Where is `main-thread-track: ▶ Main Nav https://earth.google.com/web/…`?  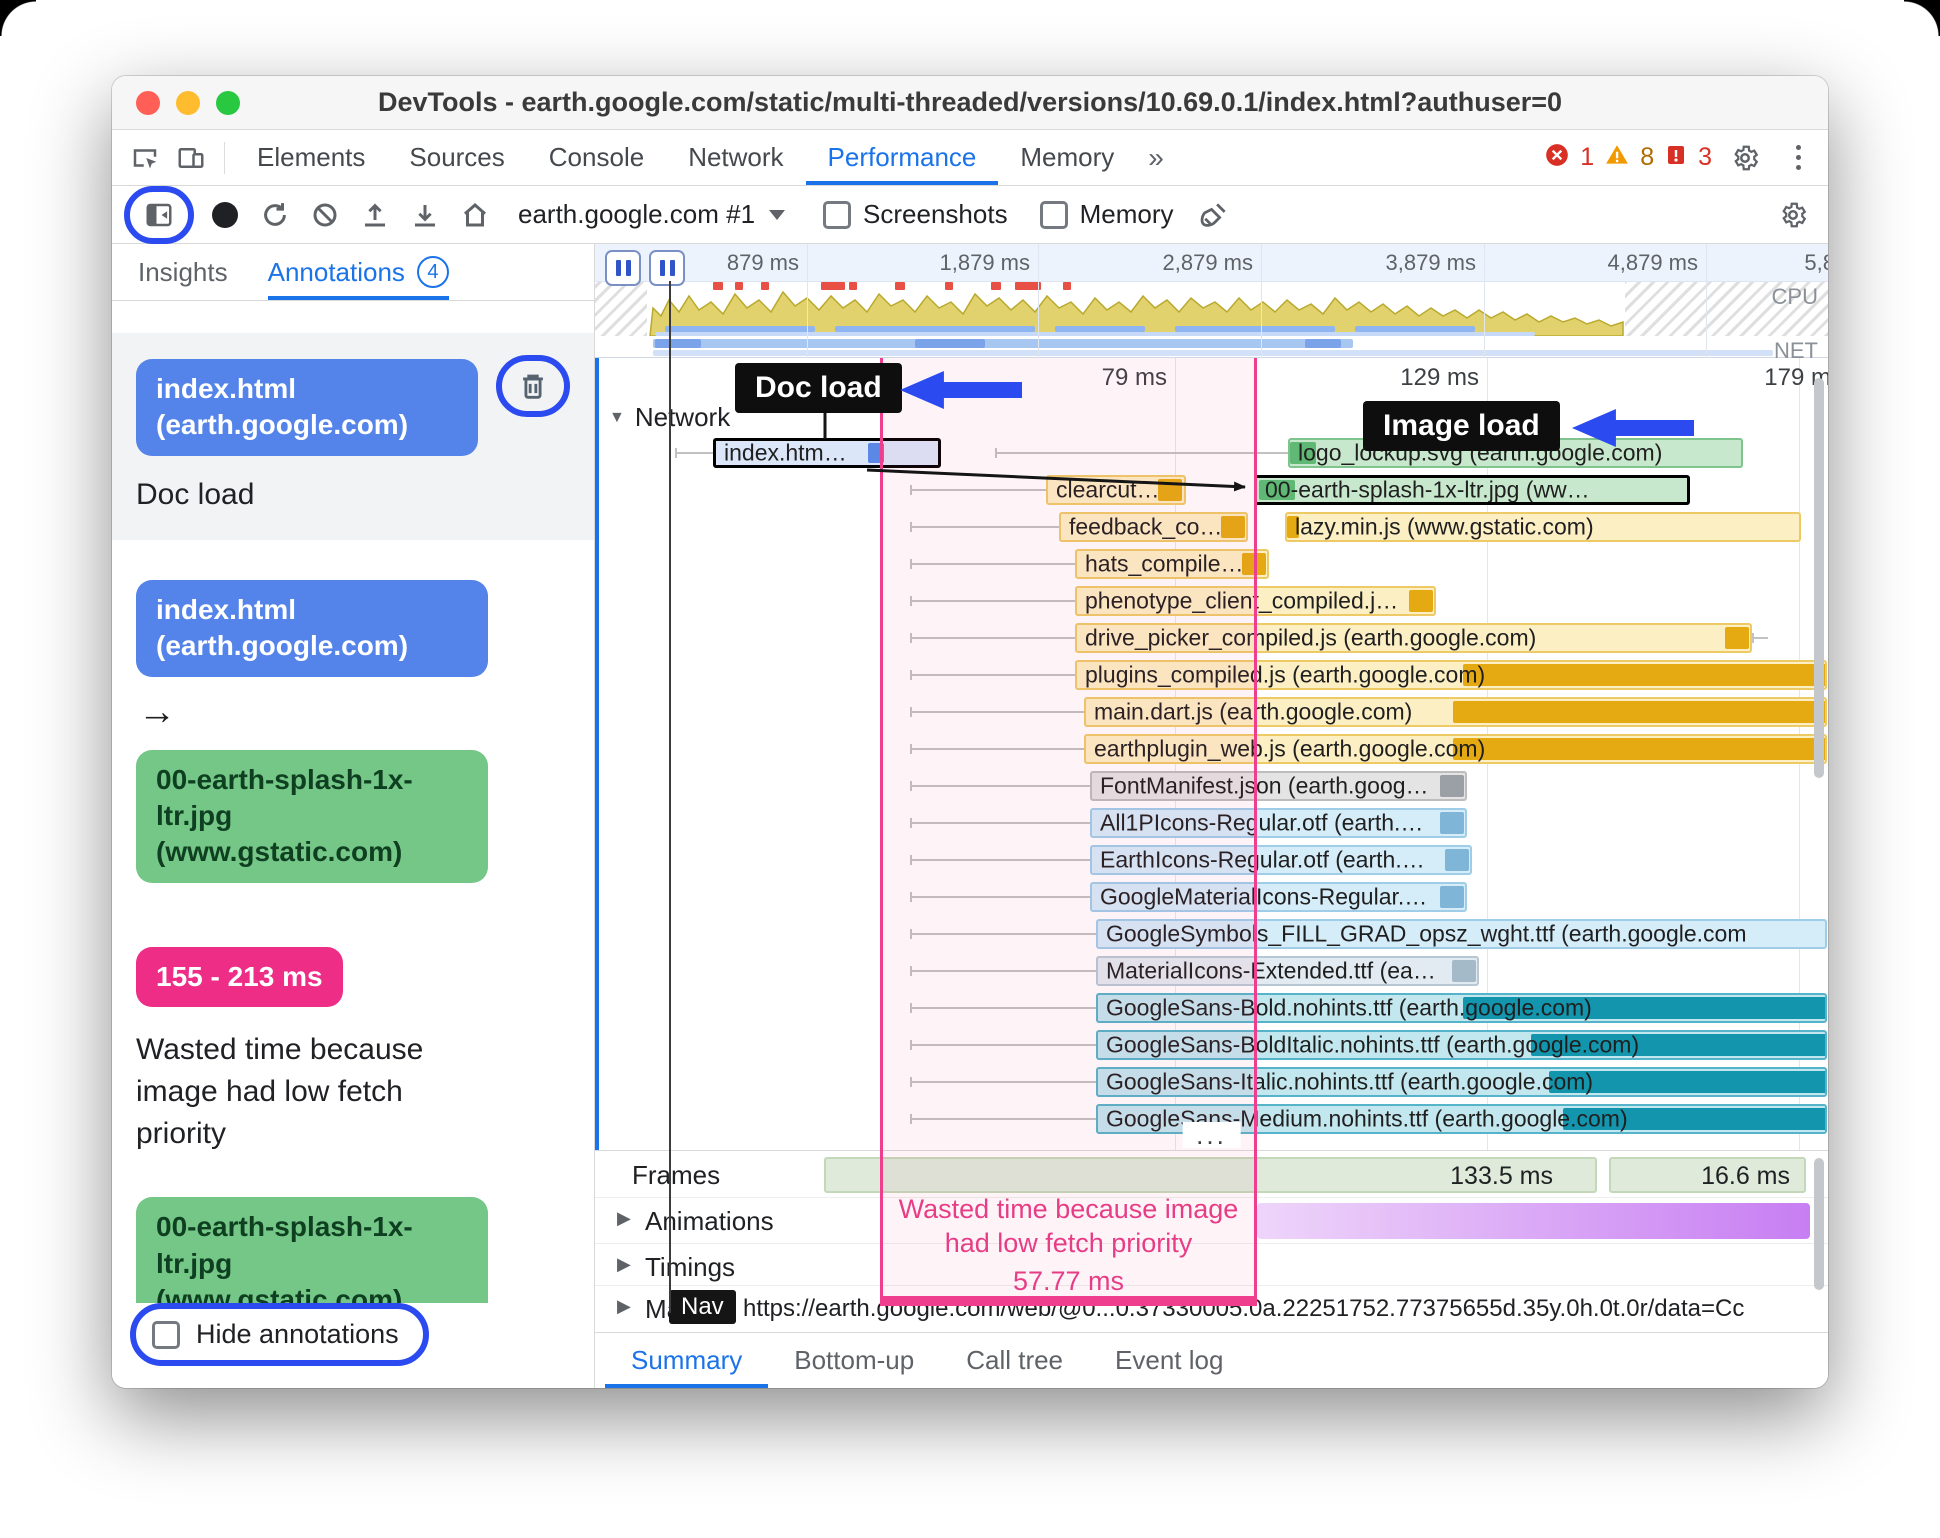
main-thread-track: ▶ Main Nav https://earth.google.com/web/… is located at coordinates (1211, 1306).